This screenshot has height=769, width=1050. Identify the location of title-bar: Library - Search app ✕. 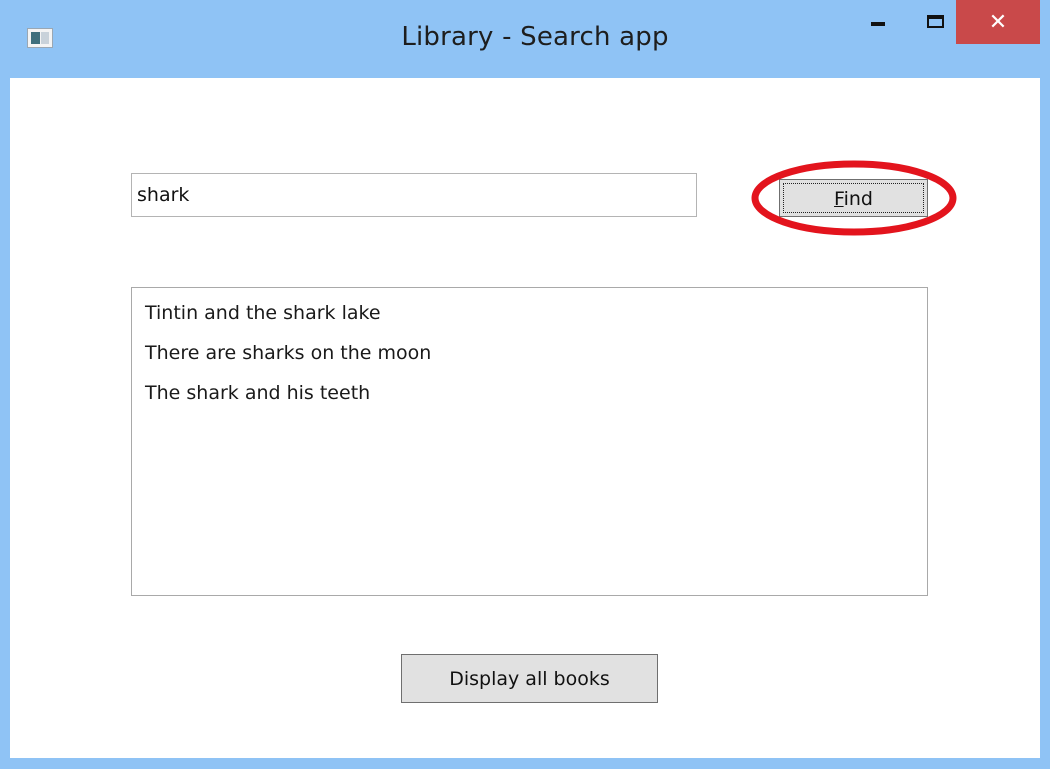
(525, 39).